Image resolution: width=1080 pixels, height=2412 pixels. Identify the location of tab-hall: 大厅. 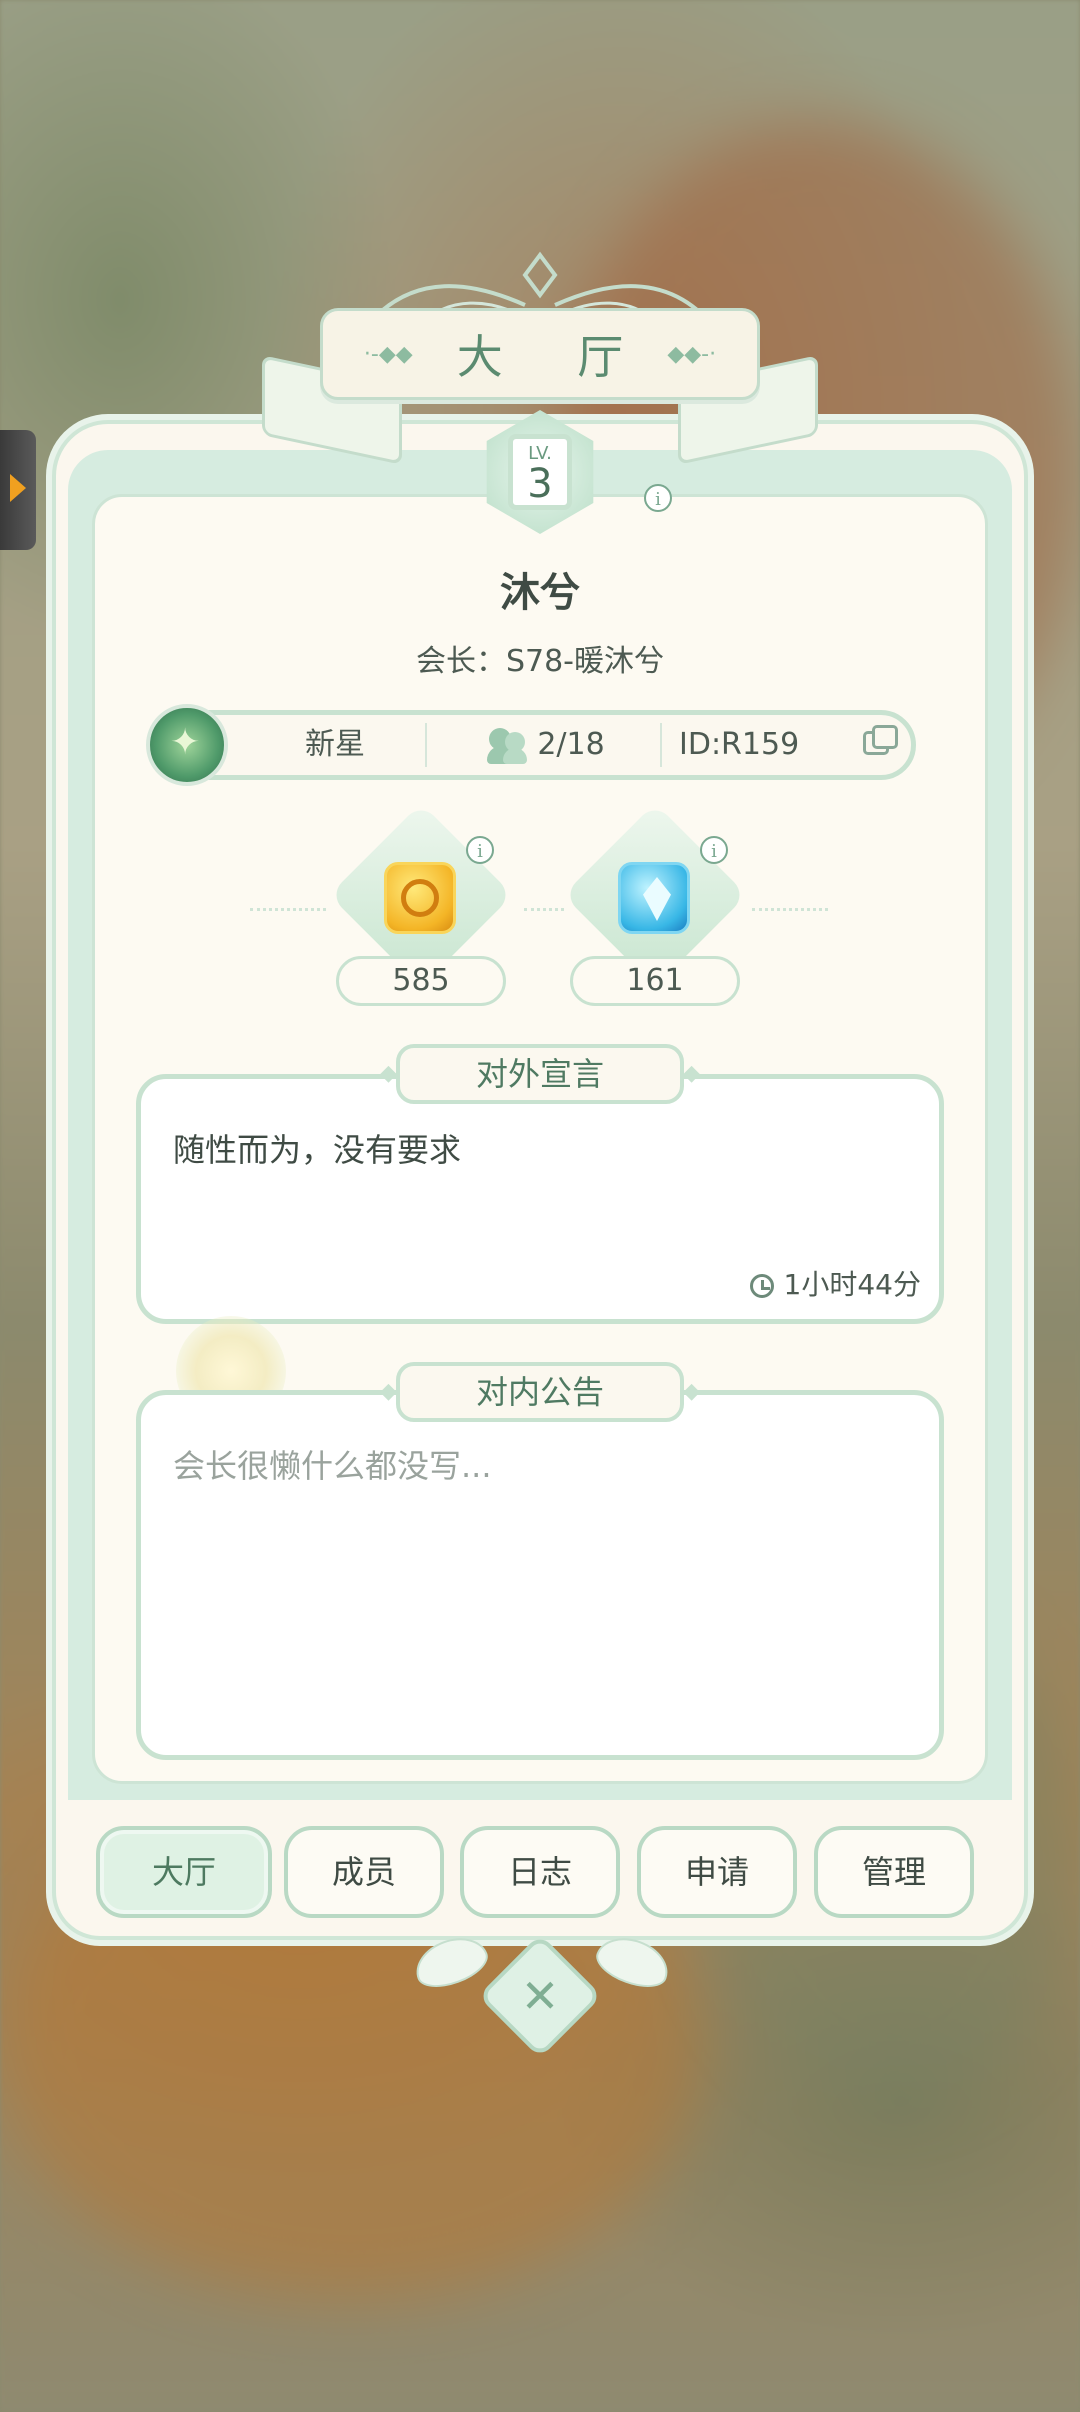
(184, 1872).